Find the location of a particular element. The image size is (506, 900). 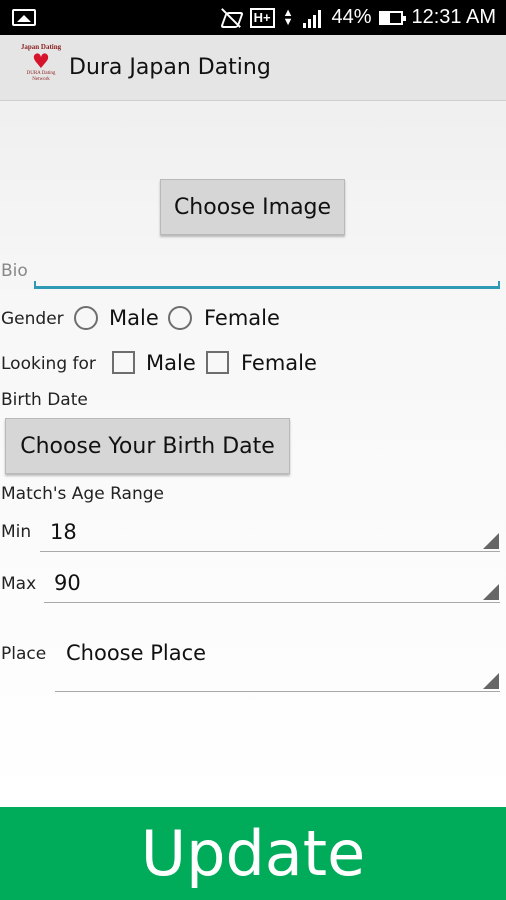

logo-bottom-text: DURA Dating Network is located at coordinates (41, 76).